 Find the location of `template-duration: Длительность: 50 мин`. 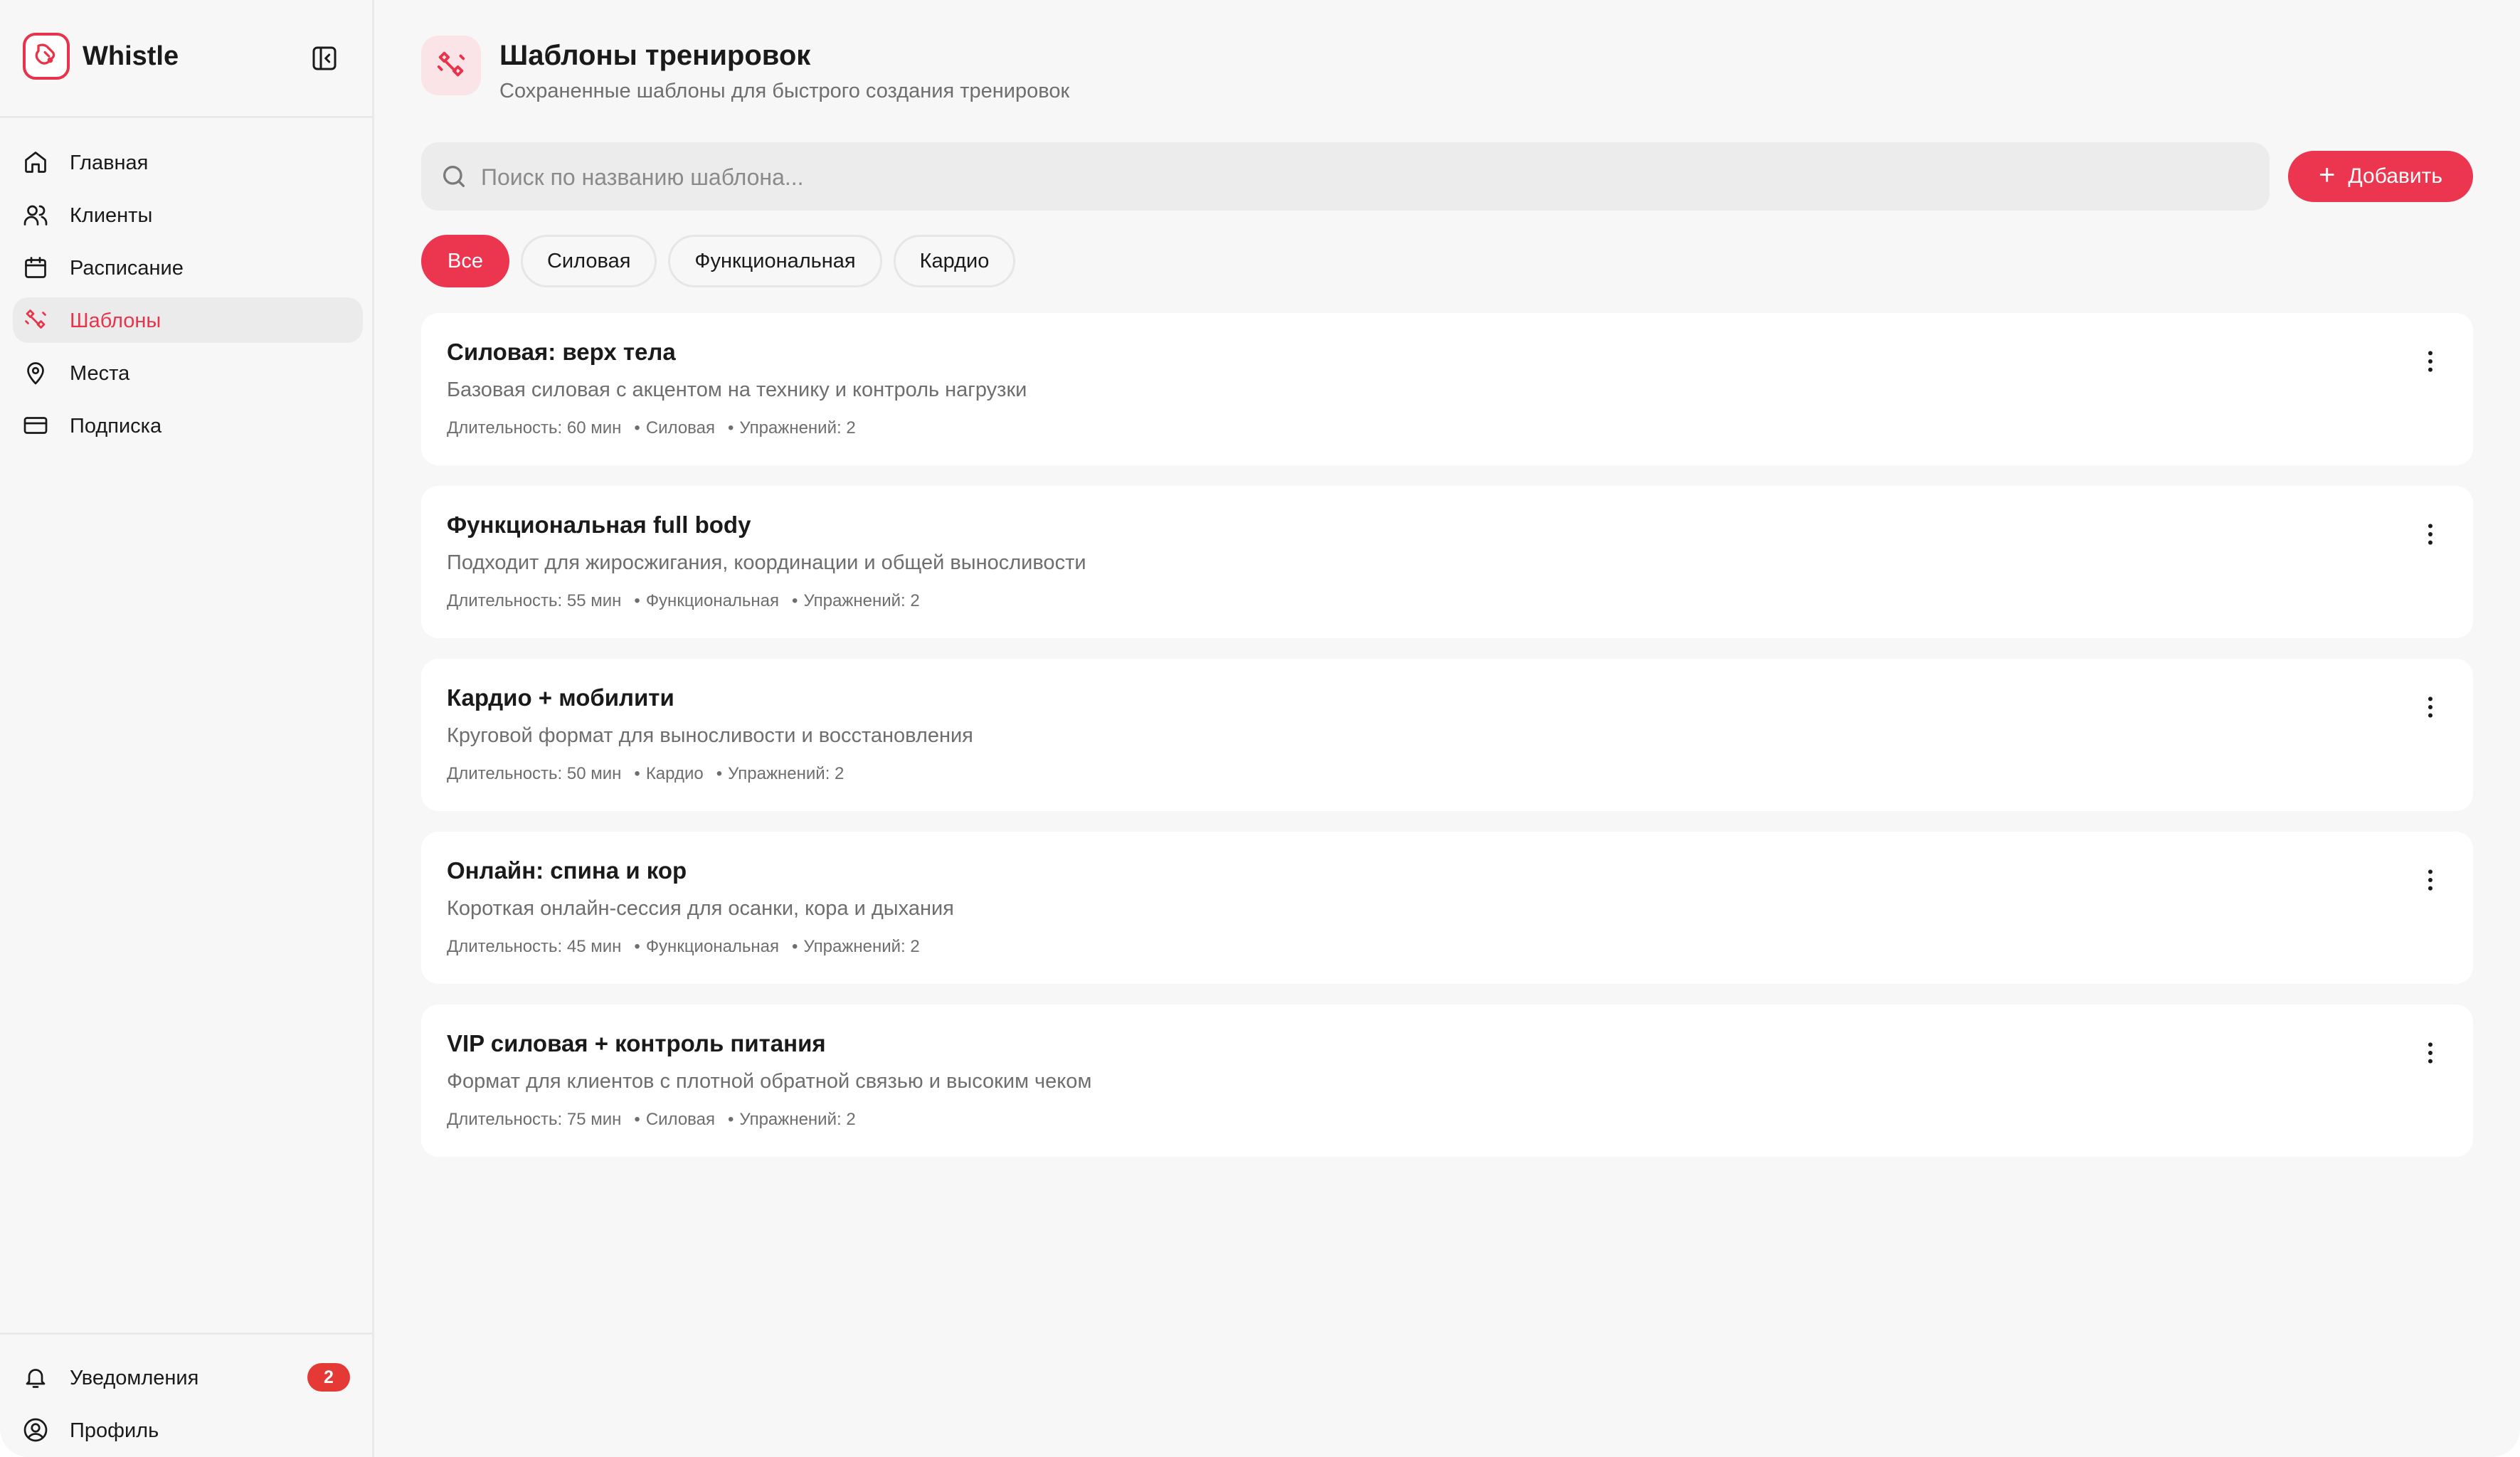

template-duration: Длительность: 50 мин is located at coordinates (534, 773).